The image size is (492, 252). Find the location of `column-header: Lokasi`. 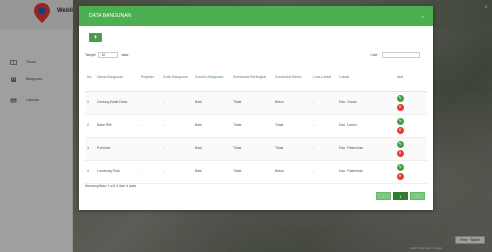

column-header: Lokasi is located at coordinates (355, 78).